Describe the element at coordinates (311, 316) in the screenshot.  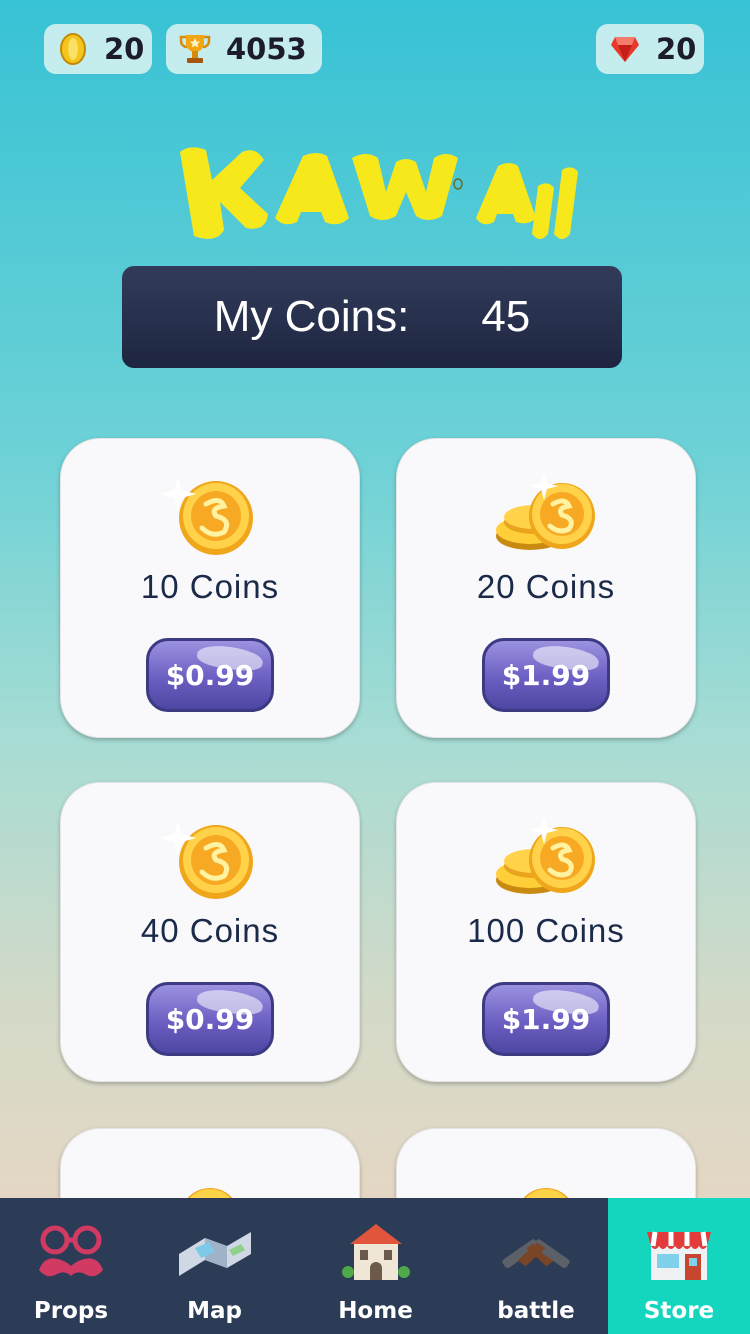
I see `my-coins-label: My Coins:` at that location.